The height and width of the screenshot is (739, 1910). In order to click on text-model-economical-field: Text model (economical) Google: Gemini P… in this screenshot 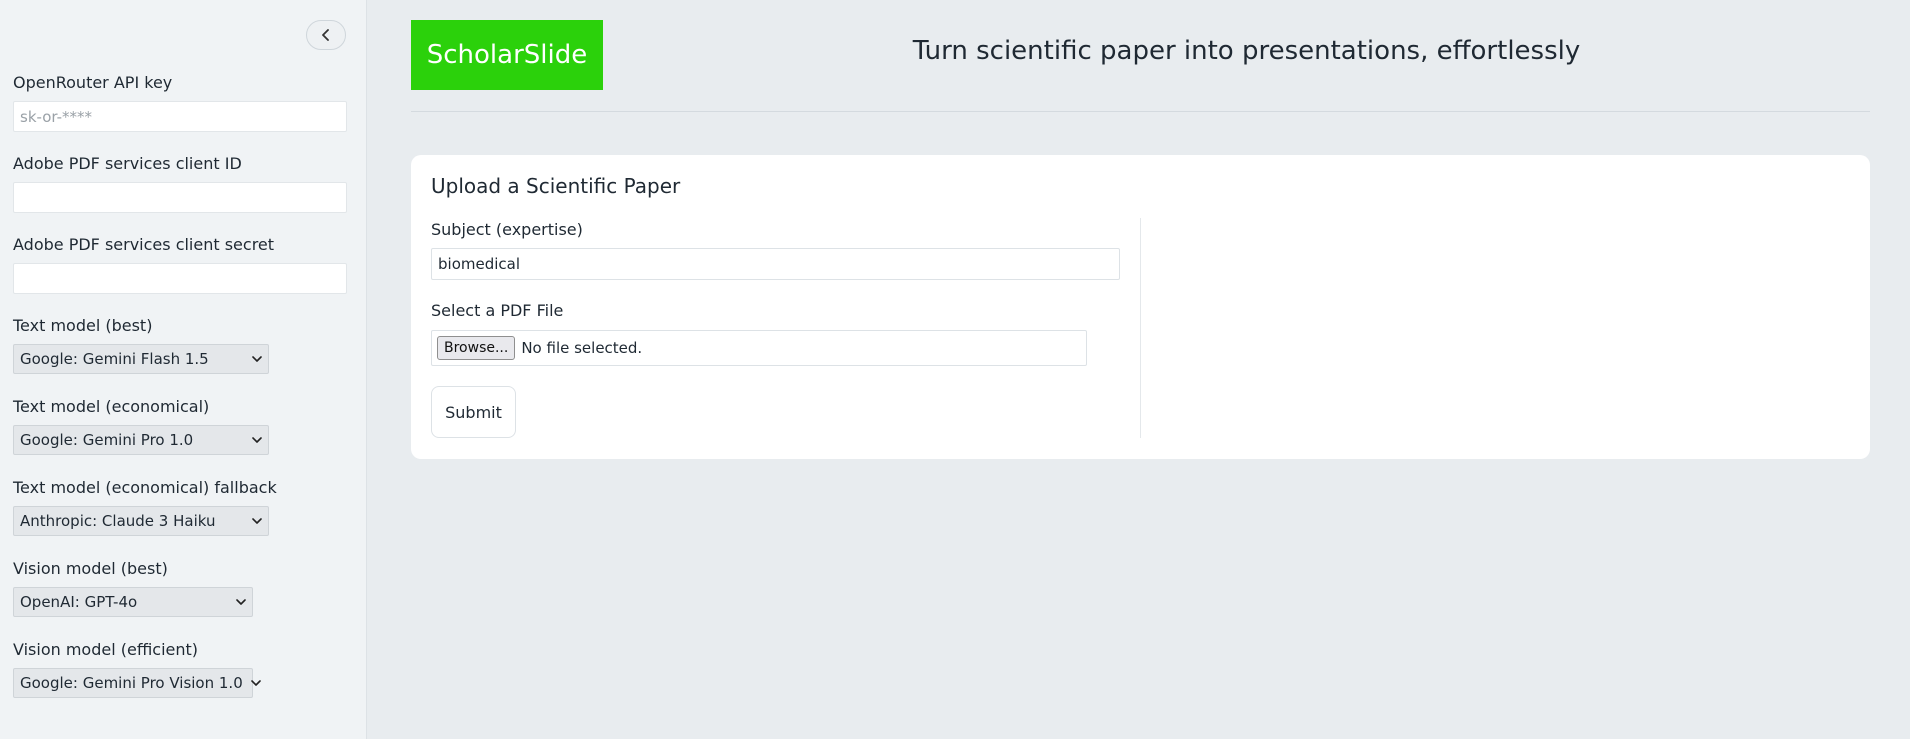, I will do `click(141, 426)`.